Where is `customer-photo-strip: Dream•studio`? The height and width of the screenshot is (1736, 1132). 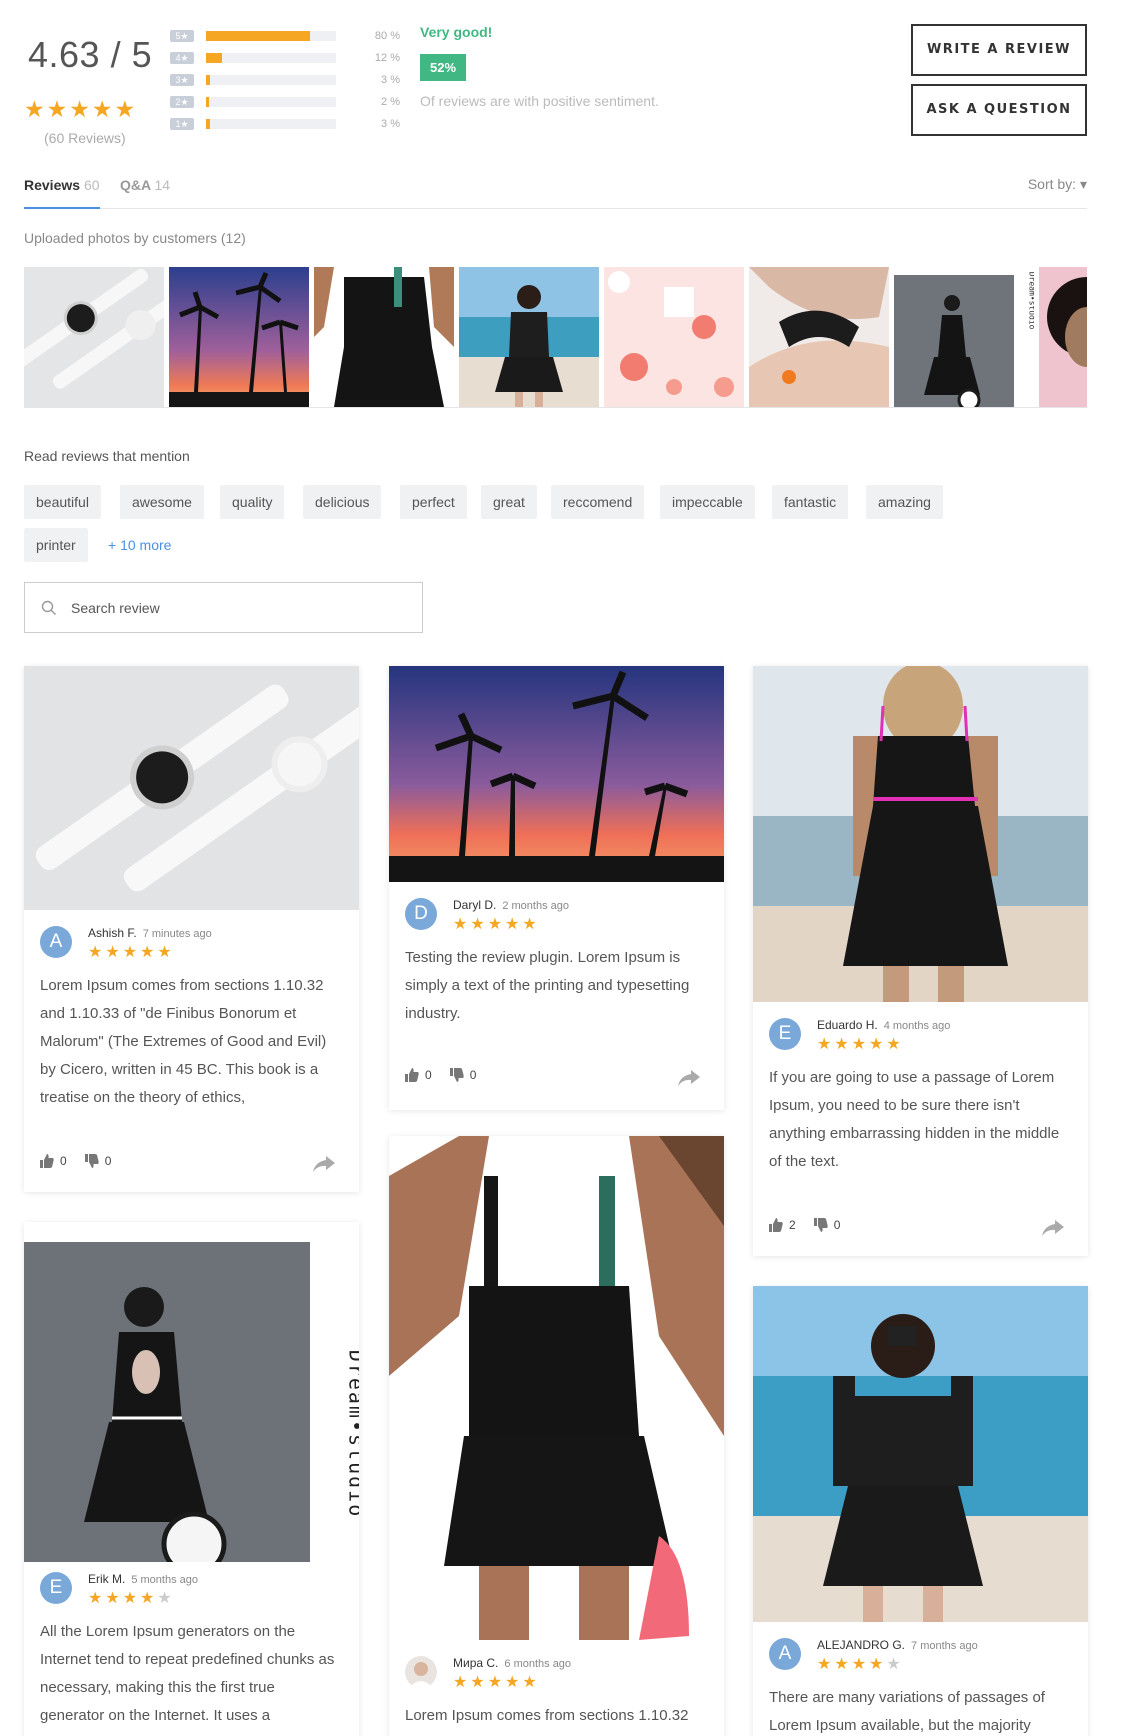
customer-photo-strip: Dream•studio is located at coordinates (555, 337).